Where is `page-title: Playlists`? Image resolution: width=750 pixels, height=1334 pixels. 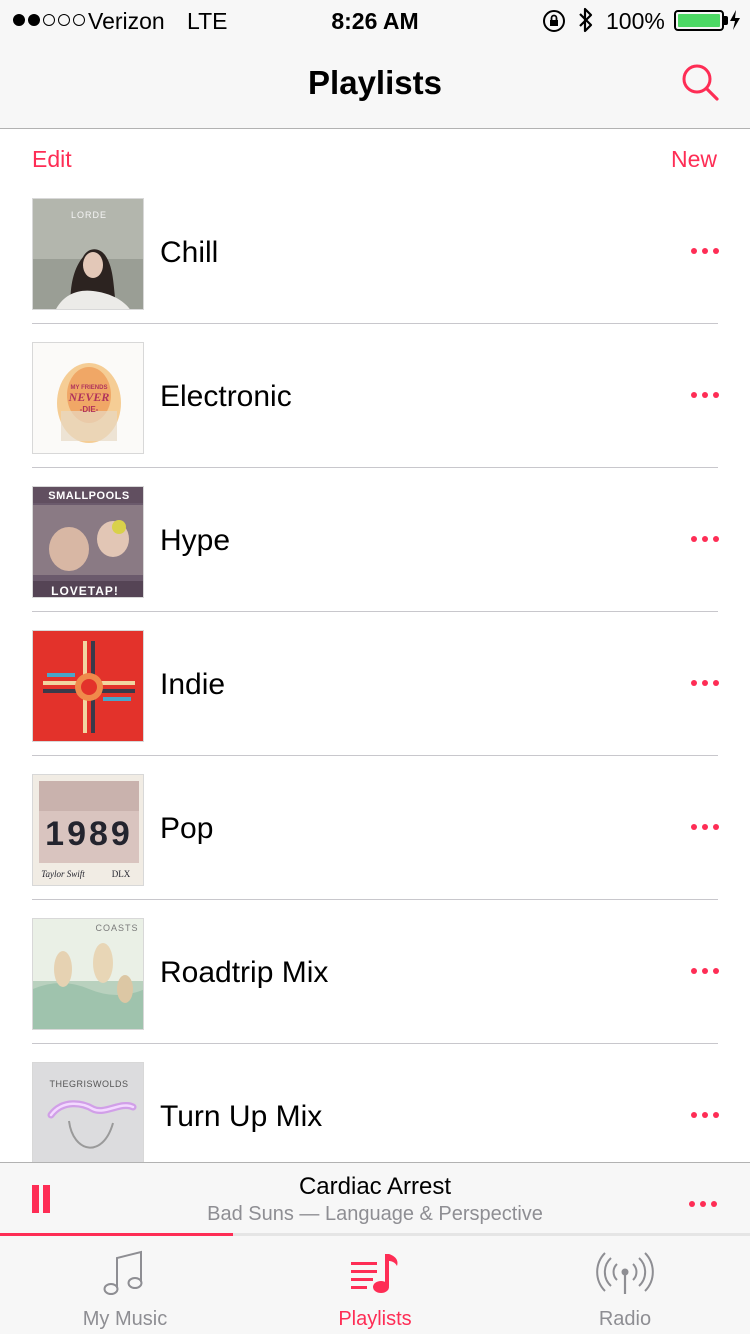 page-title: Playlists is located at coordinates (375, 82).